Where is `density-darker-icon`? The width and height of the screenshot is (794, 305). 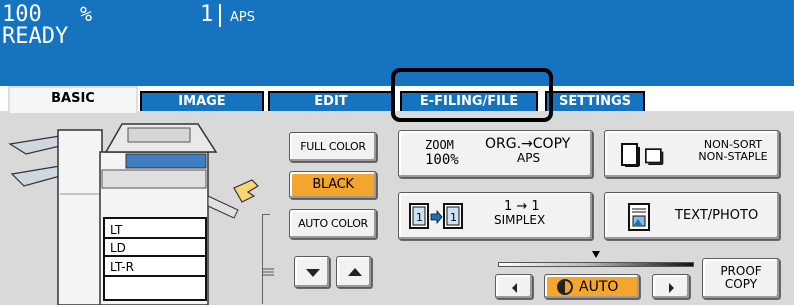 density-darker-icon is located at coordinates (671, 288).